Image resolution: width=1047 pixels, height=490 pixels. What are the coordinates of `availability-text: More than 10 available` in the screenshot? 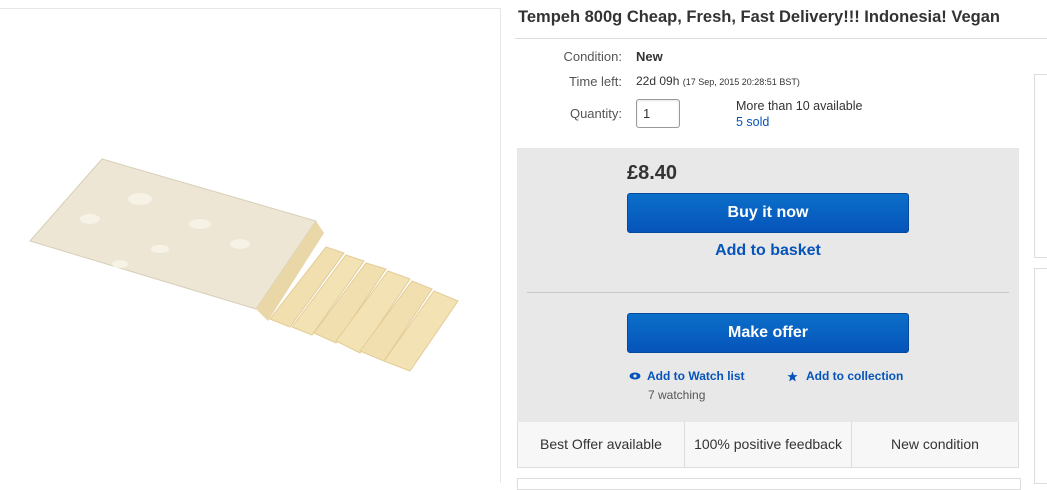 It's located at (799, 106).